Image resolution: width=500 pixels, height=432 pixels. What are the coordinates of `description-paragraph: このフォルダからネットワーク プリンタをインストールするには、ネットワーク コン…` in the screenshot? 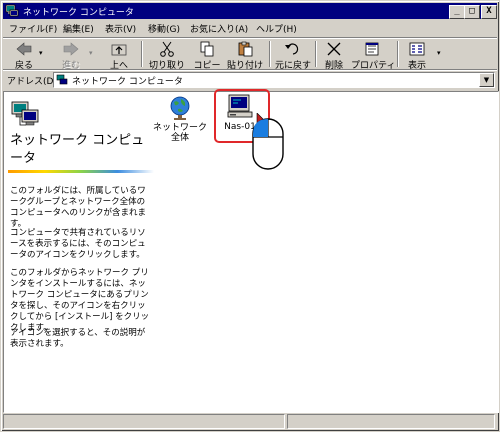 It's located at (80, 300).